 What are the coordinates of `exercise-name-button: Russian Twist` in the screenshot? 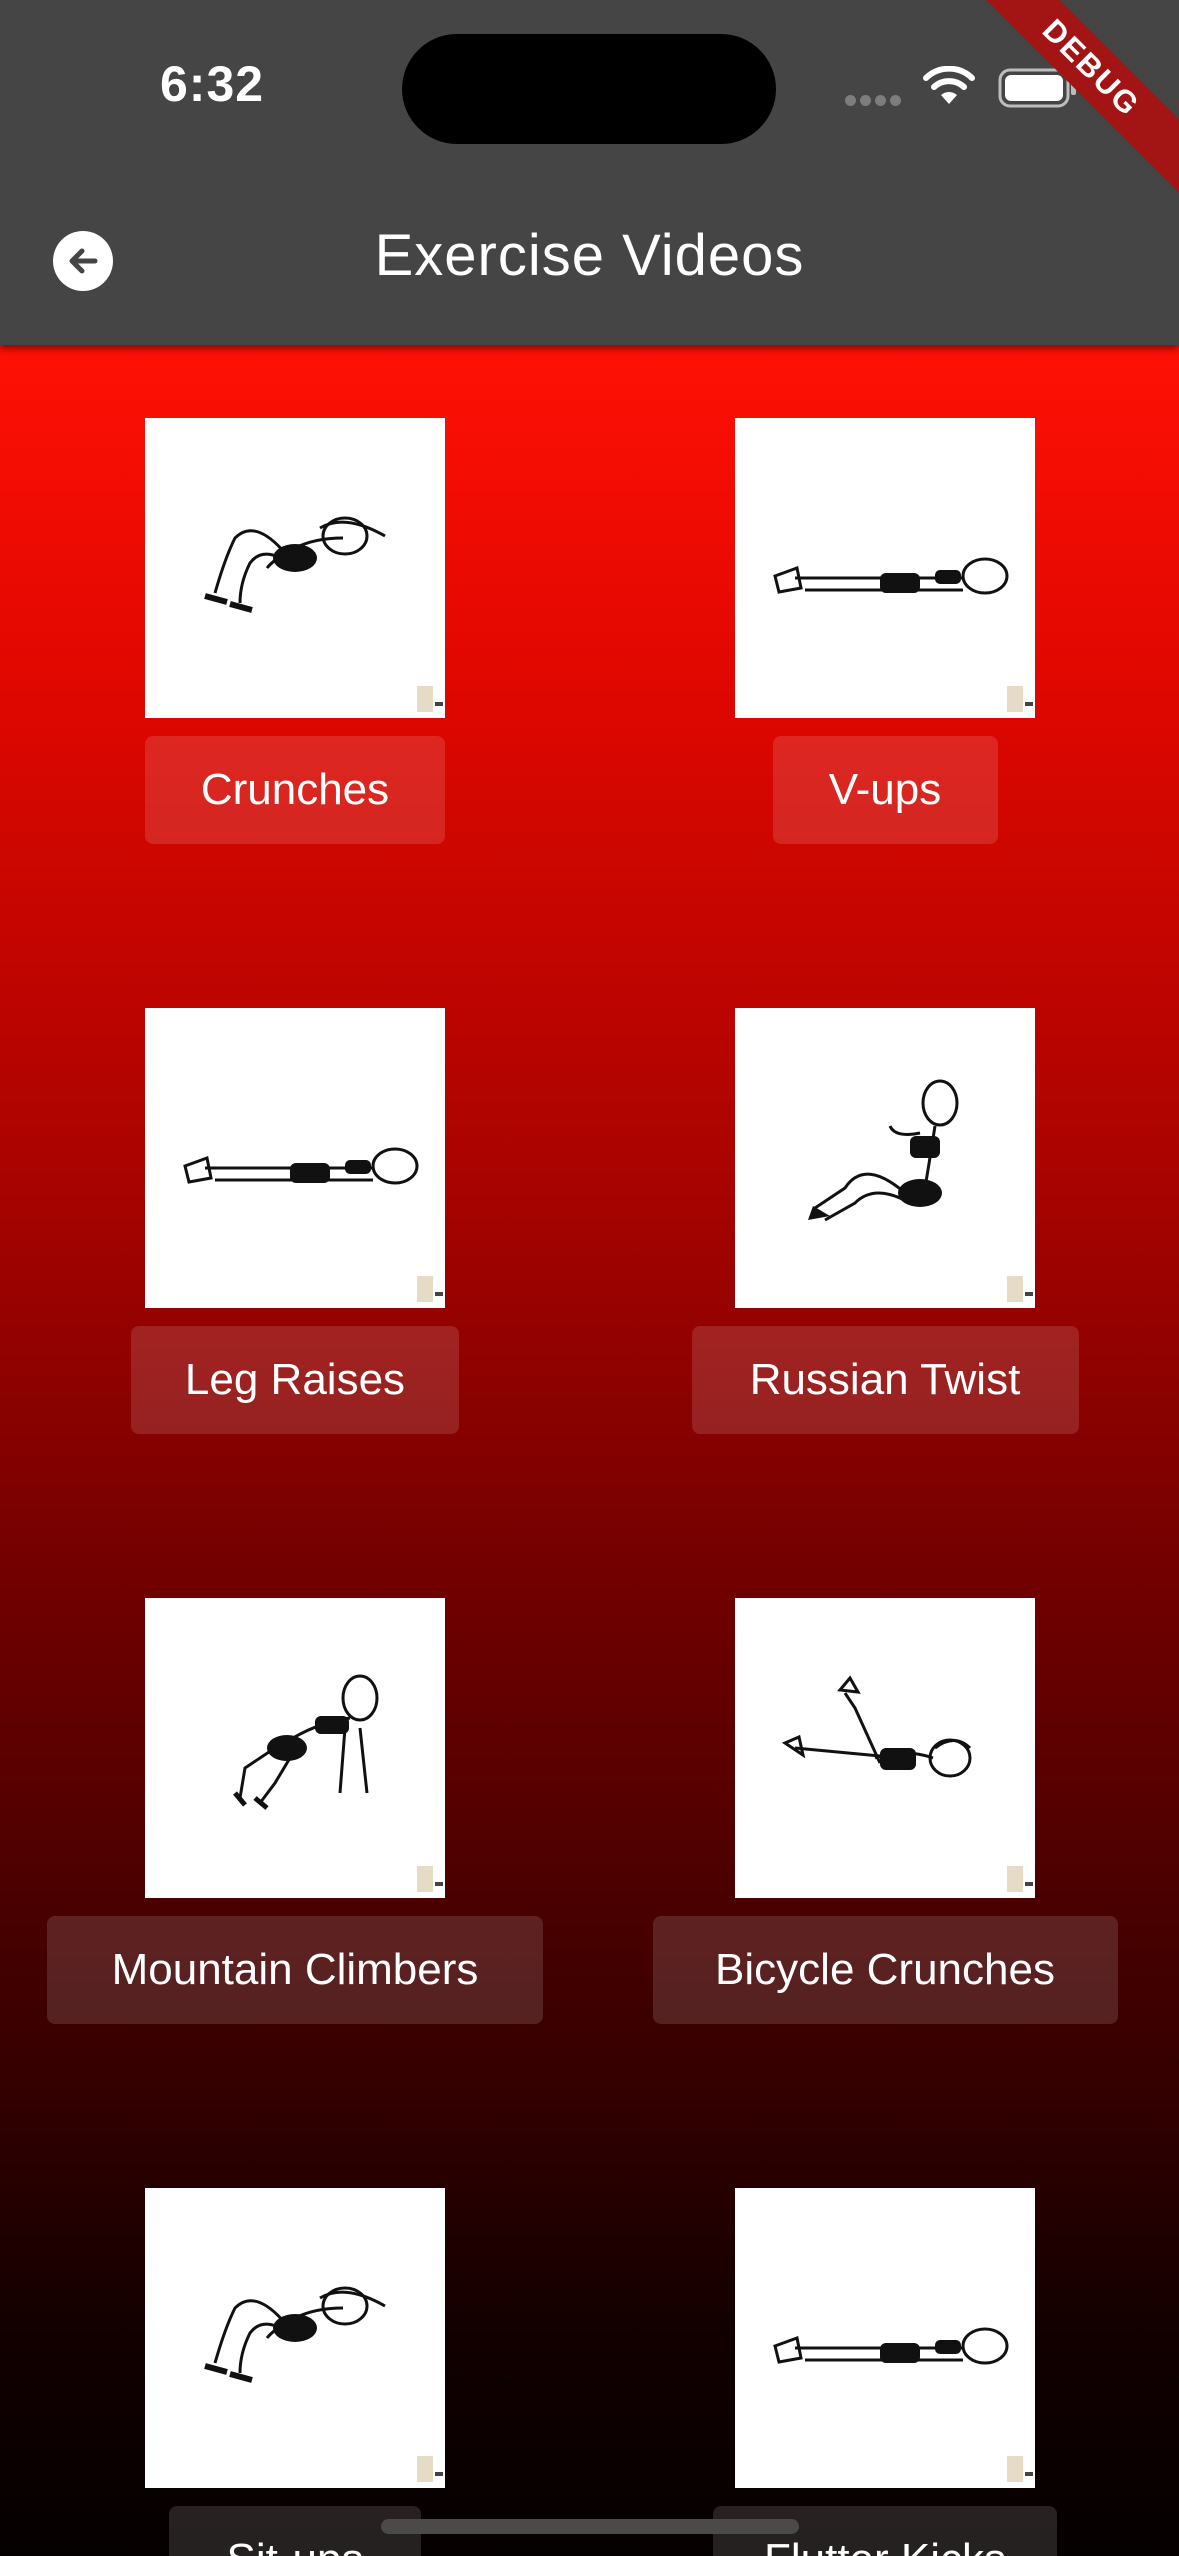 It's located at (885, 1380).